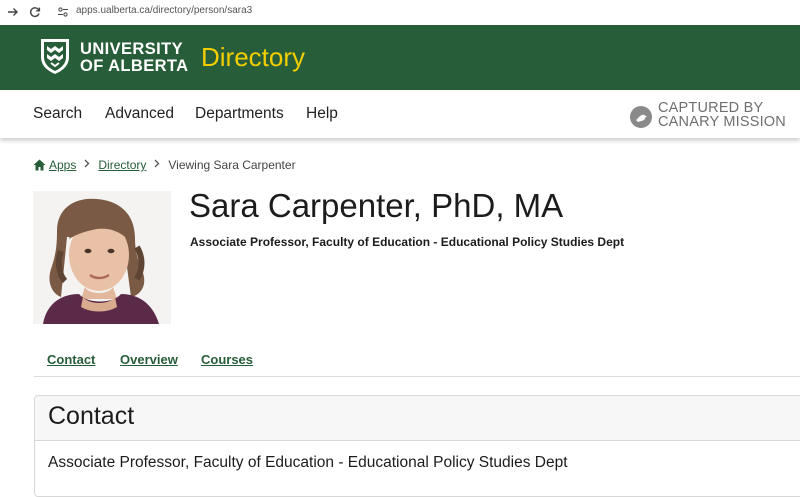 Image resolution: width=800 pixels, height=497 pixels. What do you see at coordinates (62, 165) in the screenshot?
I see `breadcrumb-apps: Apps` at bounding box center [62, 165].